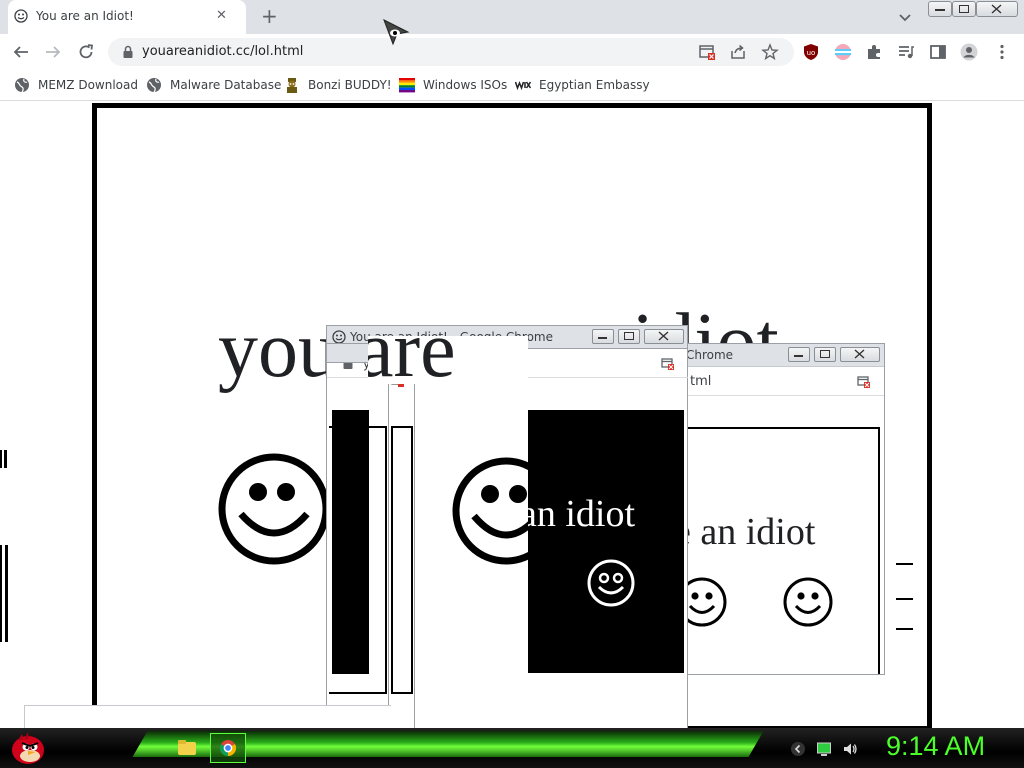 The width and height of the screenshot is (1024, 768). I want to click on taskbar-clock: 9:14 AM, so click(935, 746).